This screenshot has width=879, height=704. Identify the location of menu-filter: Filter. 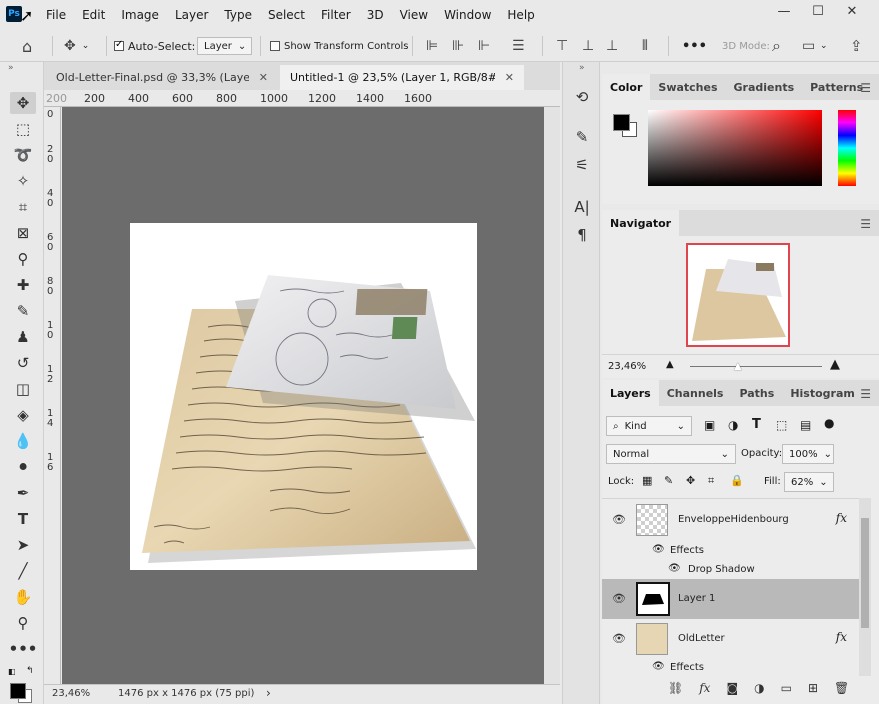
(336, 15).